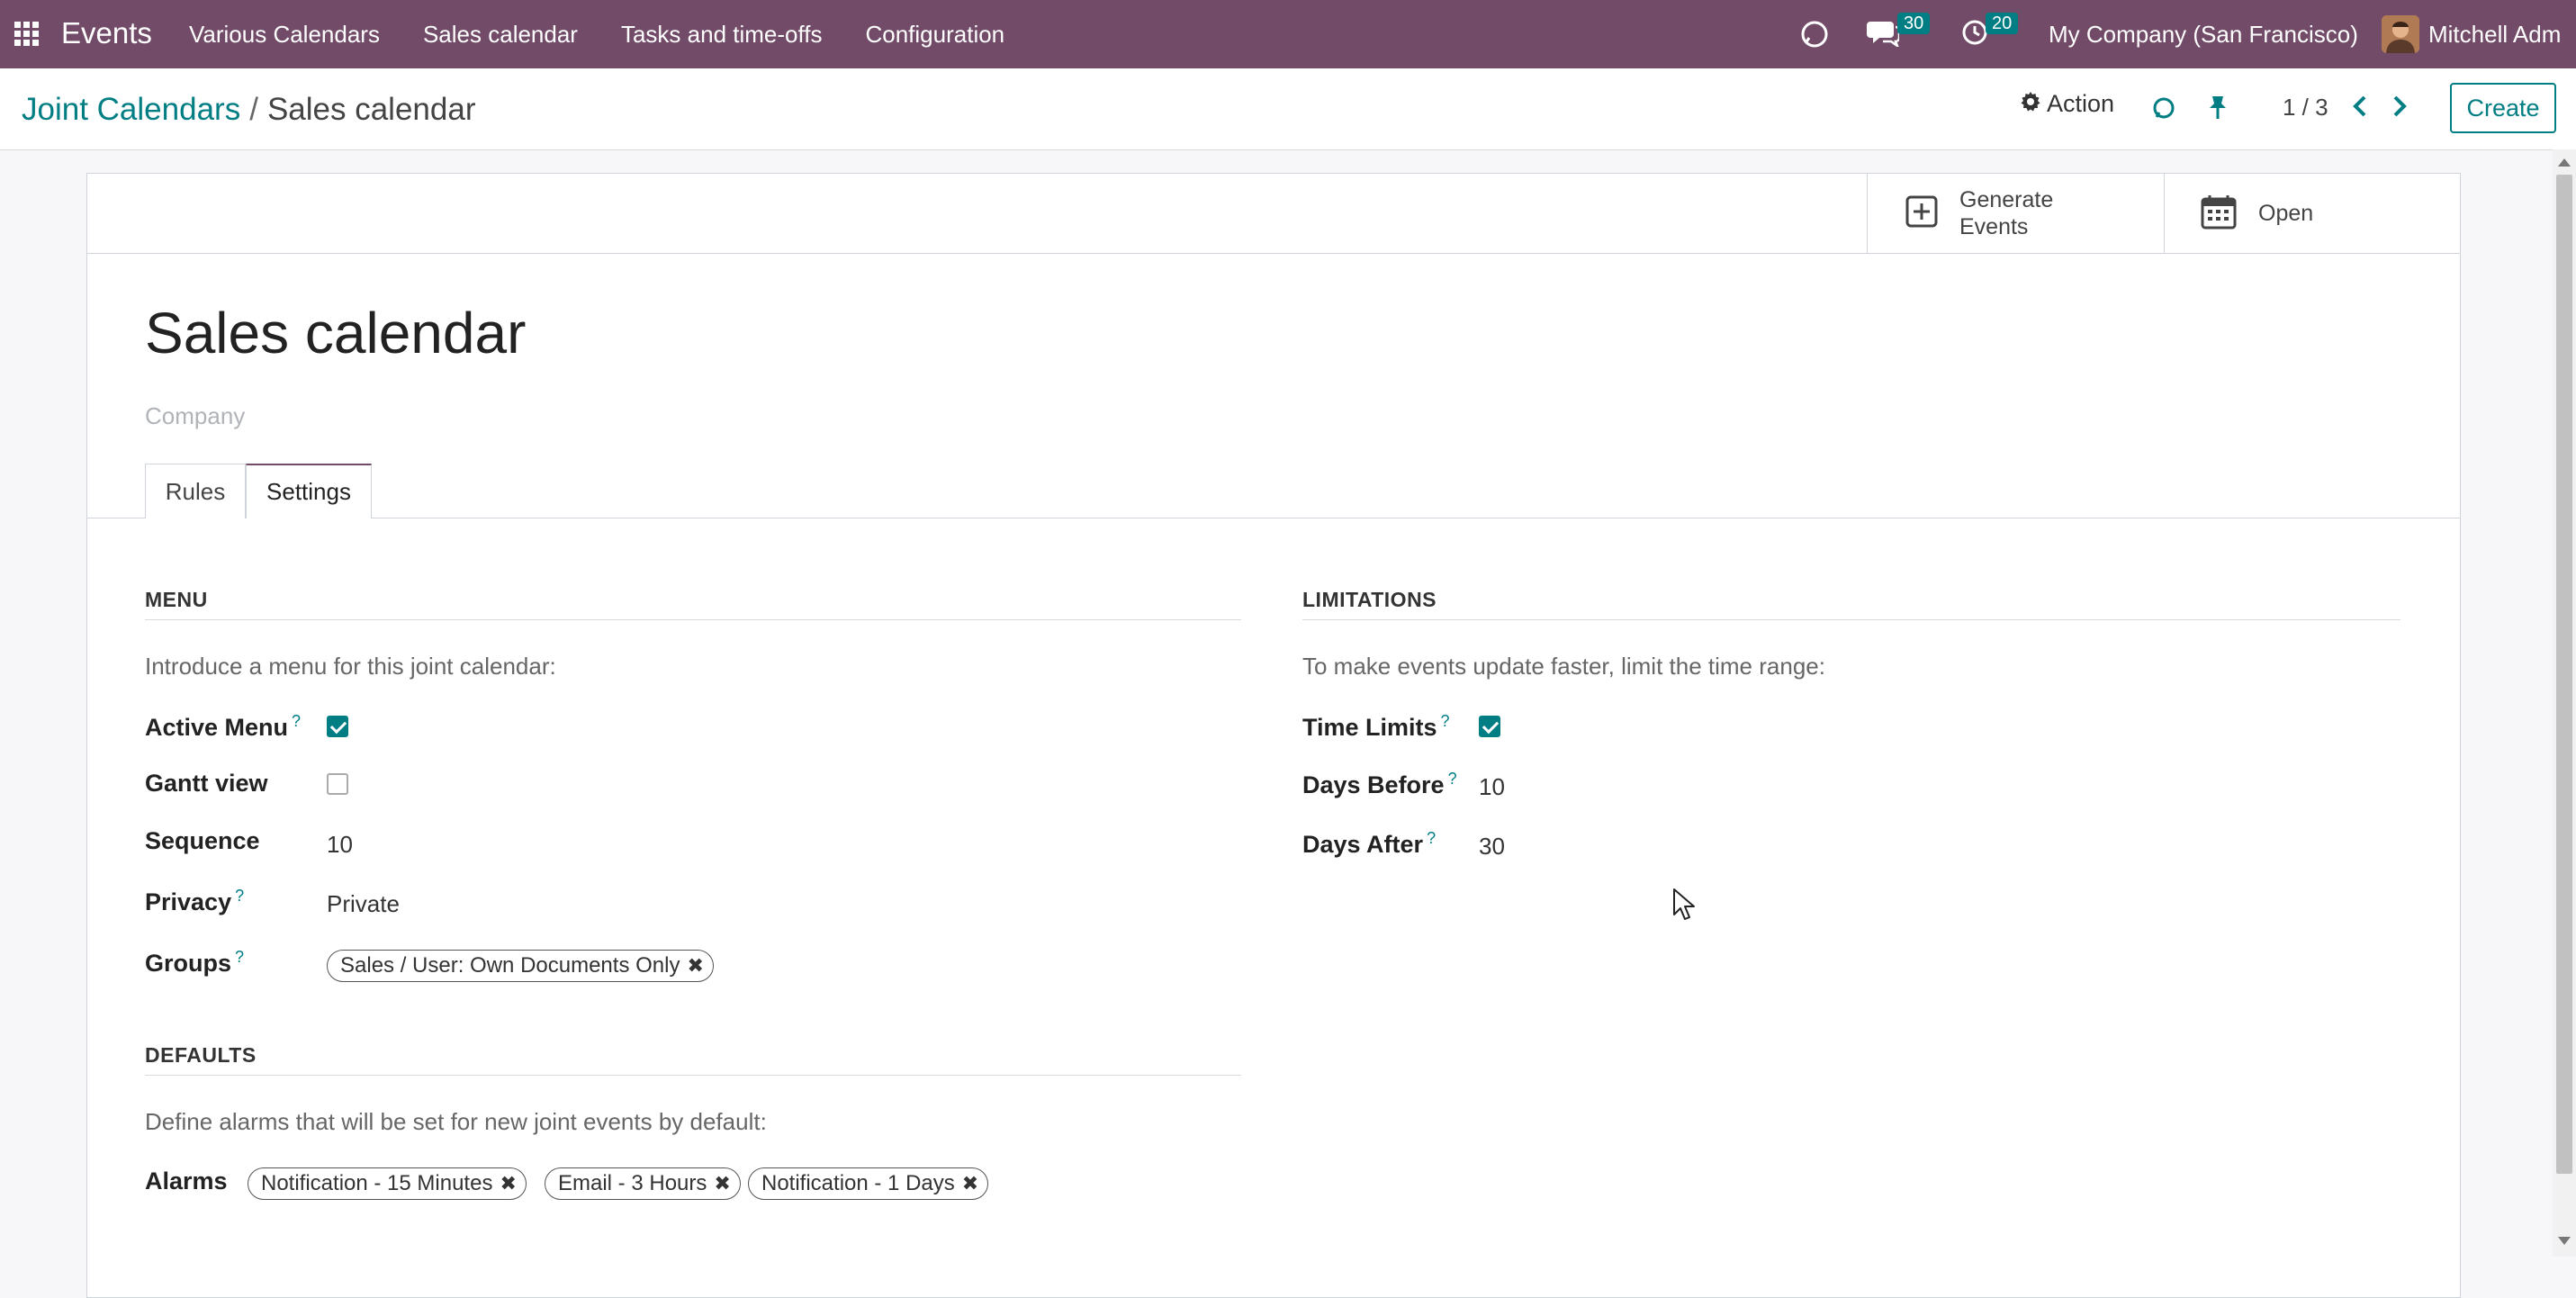 The image size is (2576, 1298). What do you see at coordinates (1273, 214) in the screenshot?
I see `button-box: Generate Events Open` at bounding box center [1273, 214].